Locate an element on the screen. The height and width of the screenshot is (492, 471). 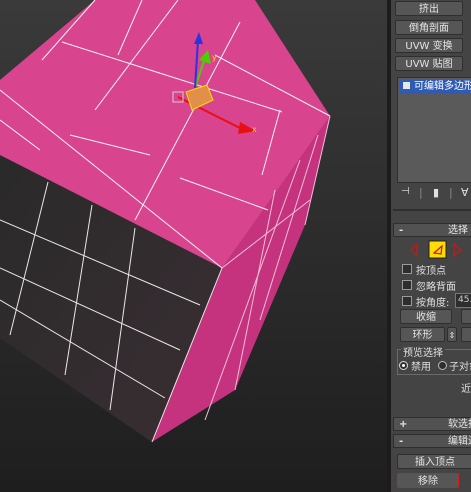
subobject-icons-svg is located at coordinates (436, 249).